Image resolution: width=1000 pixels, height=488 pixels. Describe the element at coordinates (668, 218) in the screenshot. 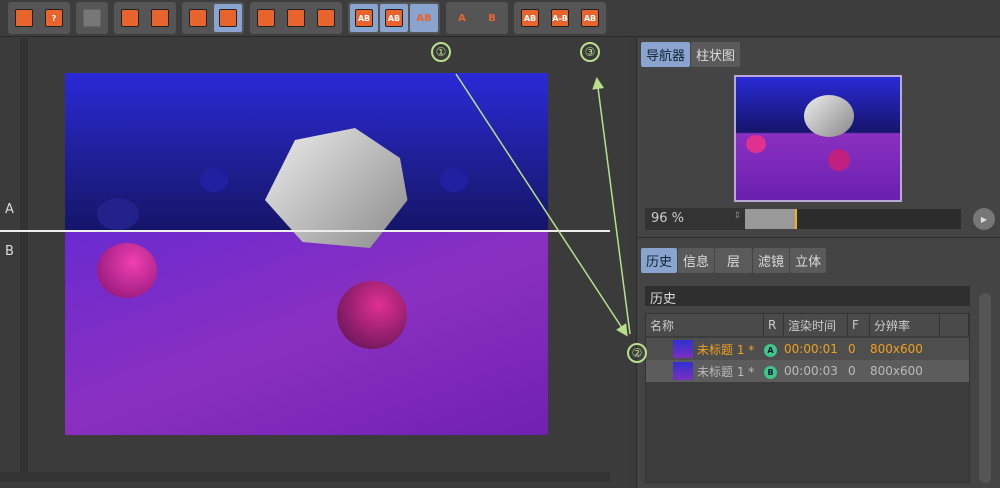

I see `zoom-value: 96 %` at that location.